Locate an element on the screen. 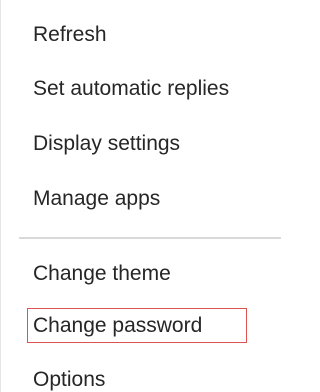 This screenshot has height=392, width=320. menu-item-change-password: Change password is located at coordinates (117, 326).